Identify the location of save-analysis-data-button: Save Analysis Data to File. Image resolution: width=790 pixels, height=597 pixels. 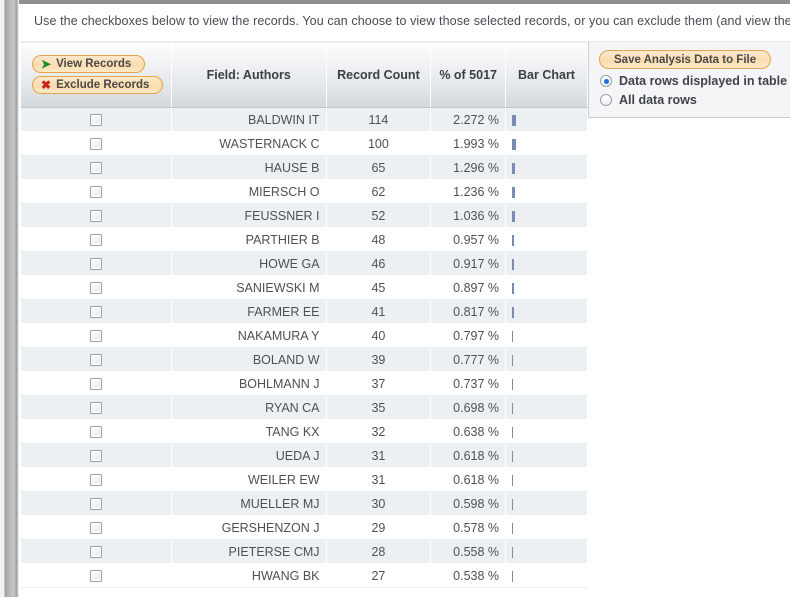
(685, 59).